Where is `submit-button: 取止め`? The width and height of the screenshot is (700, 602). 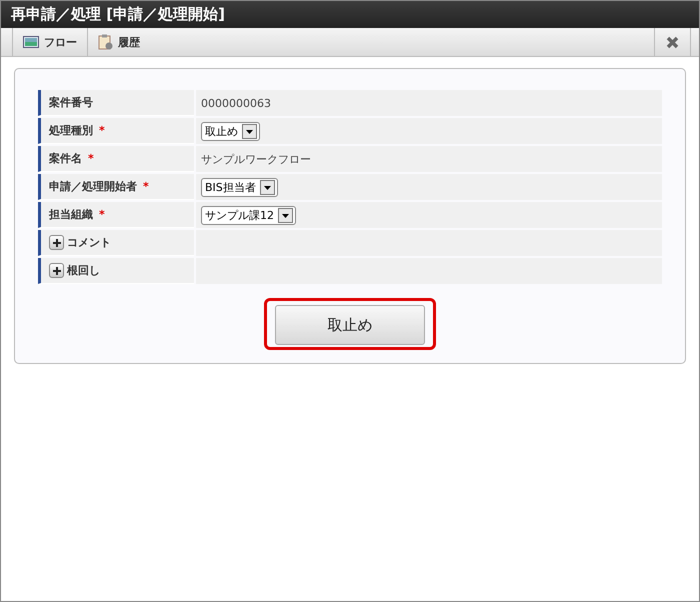
submit-button: 取止め is located at coordinates (350, 325).